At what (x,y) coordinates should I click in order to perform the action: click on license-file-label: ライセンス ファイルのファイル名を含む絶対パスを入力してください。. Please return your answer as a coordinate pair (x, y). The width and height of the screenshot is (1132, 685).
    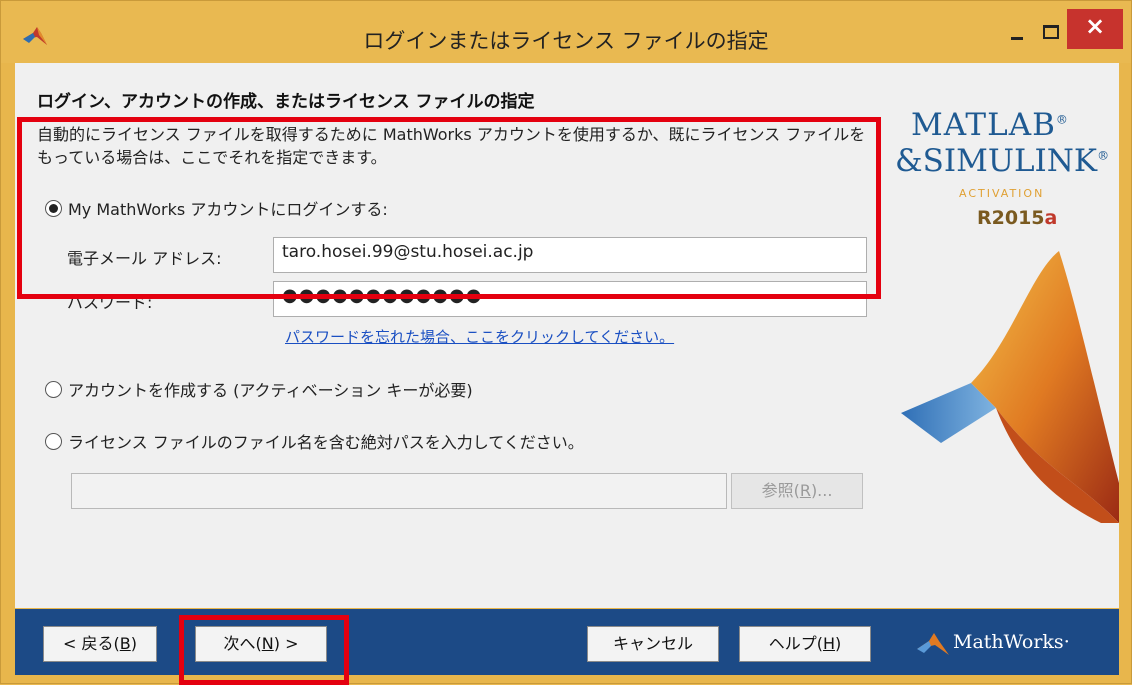
    Looking at the image, I should click on (326, 442).